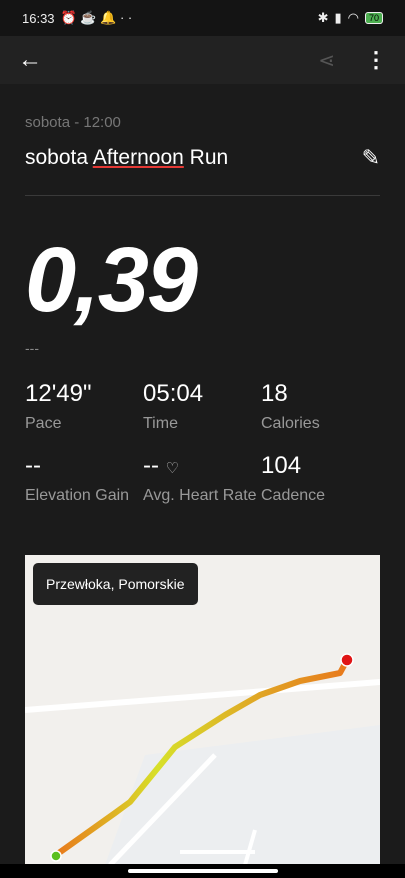 Image resolution: width=405 pixels, height=878 pixels. Describe the element at coordinates (202, 696) in the screenshot. I see `road` at that location.